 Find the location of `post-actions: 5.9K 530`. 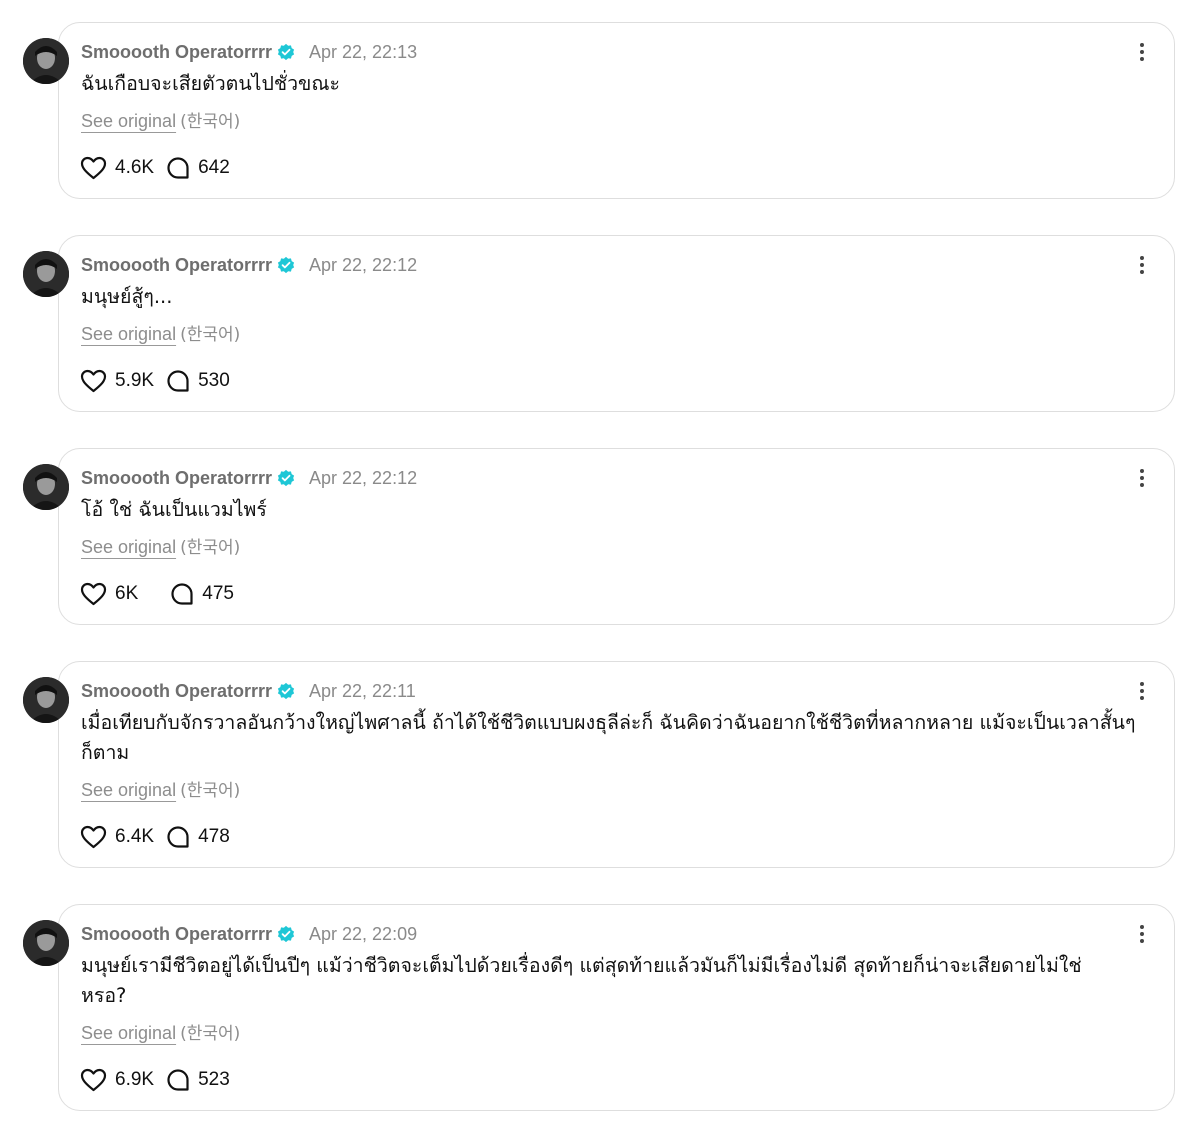

post-actions: 5.9K 530 is located at coordinates (155, 381).